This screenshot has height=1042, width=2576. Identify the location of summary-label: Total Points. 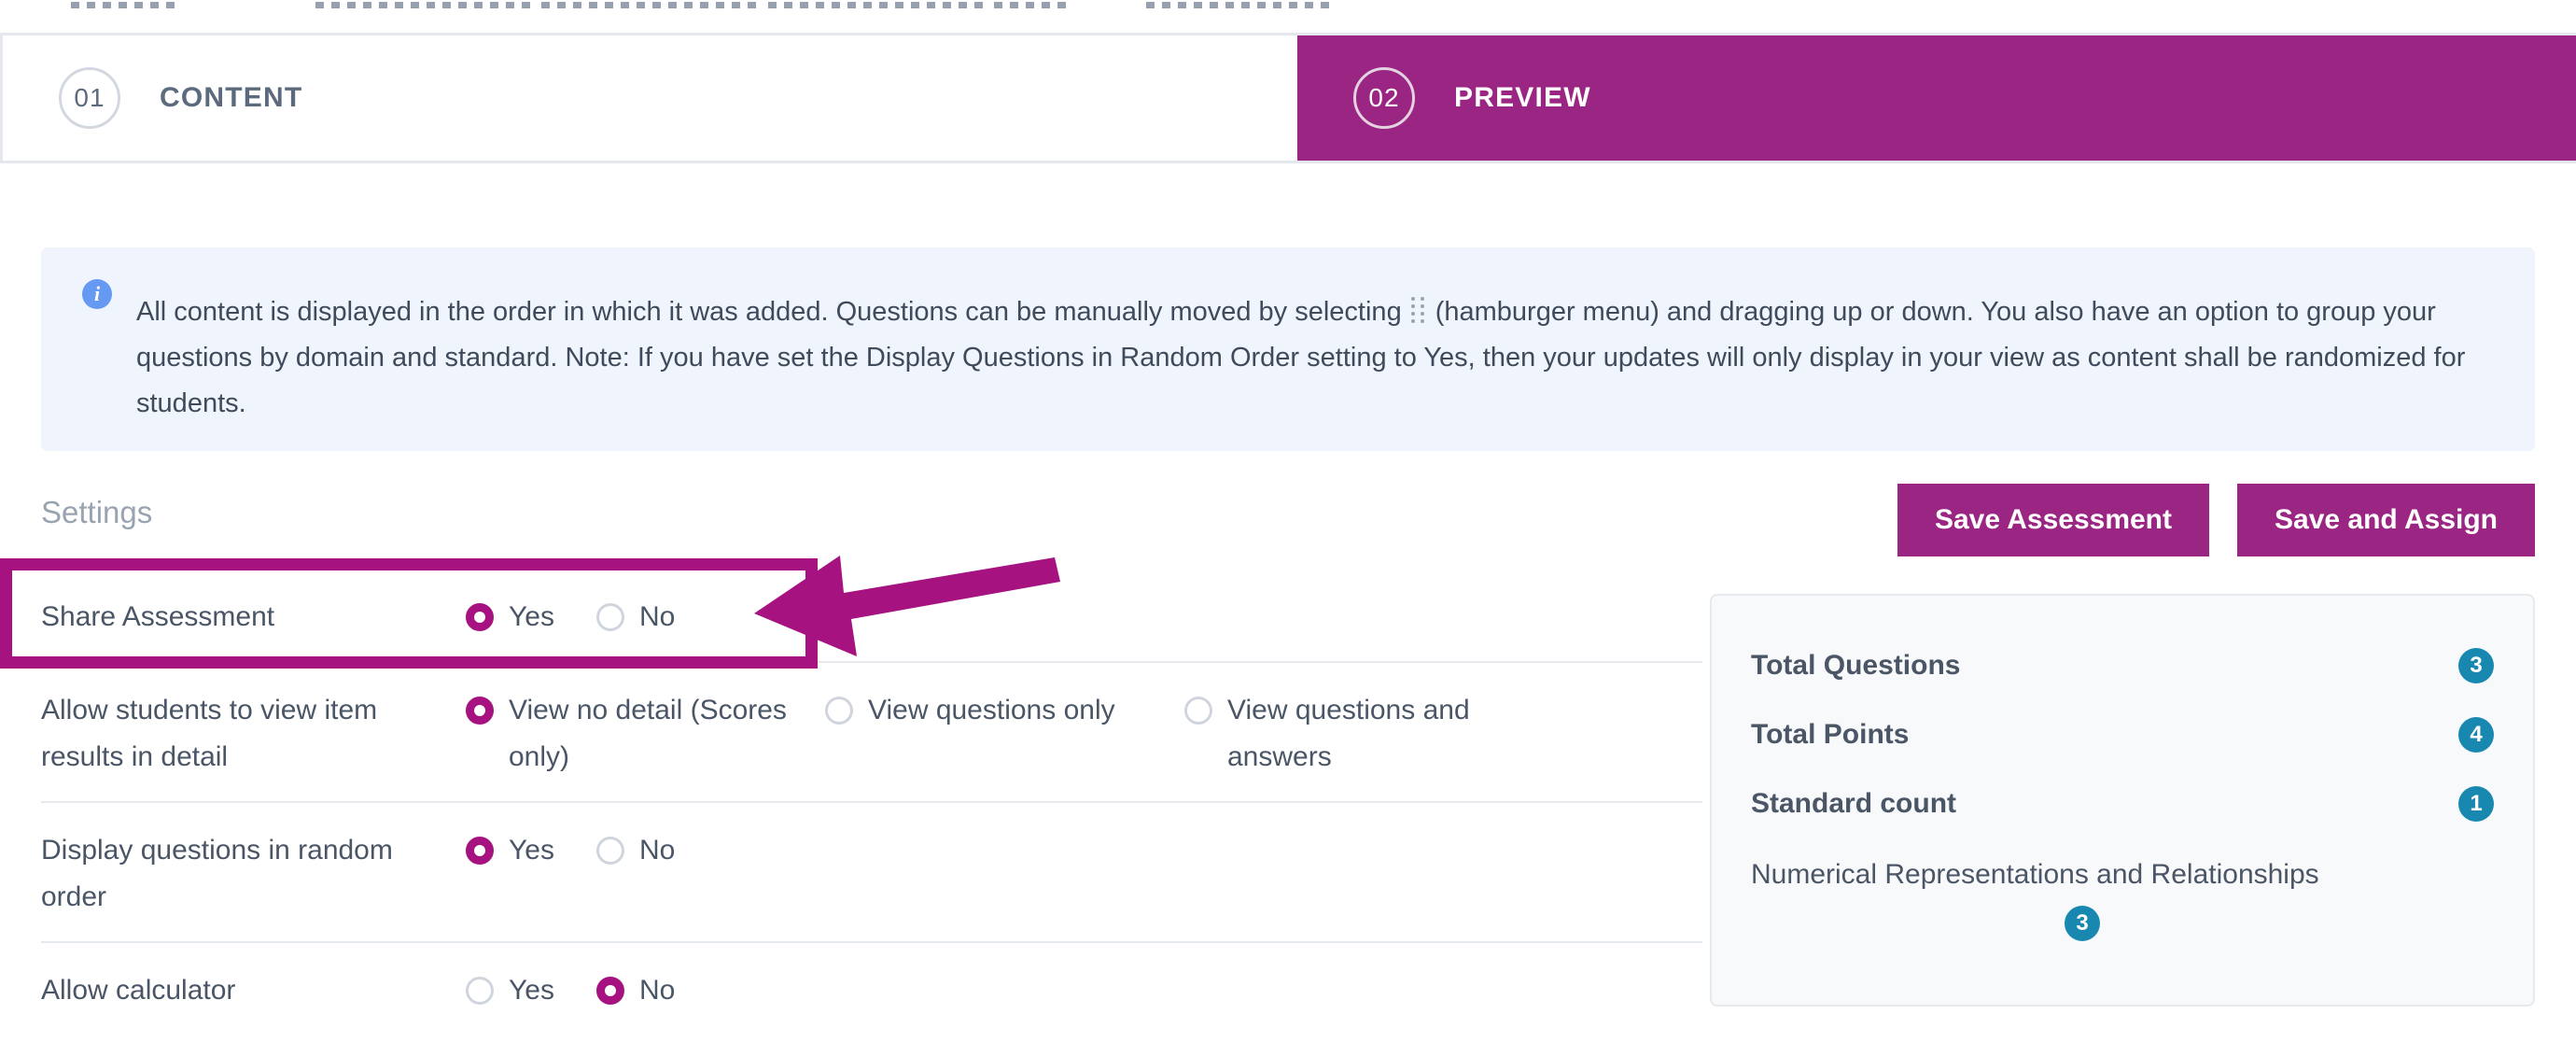
(1830, 734).